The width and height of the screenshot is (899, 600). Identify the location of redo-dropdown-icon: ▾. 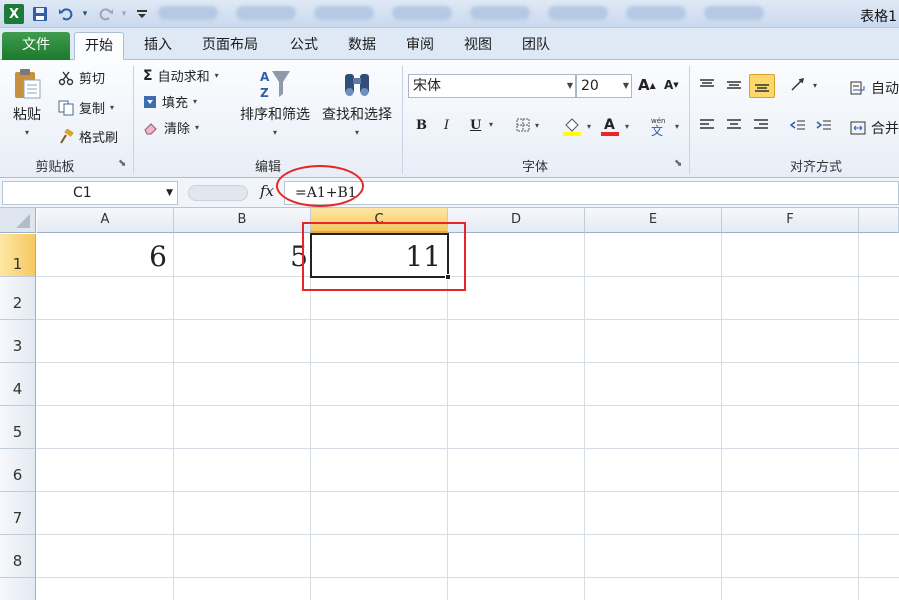
(124, 14).